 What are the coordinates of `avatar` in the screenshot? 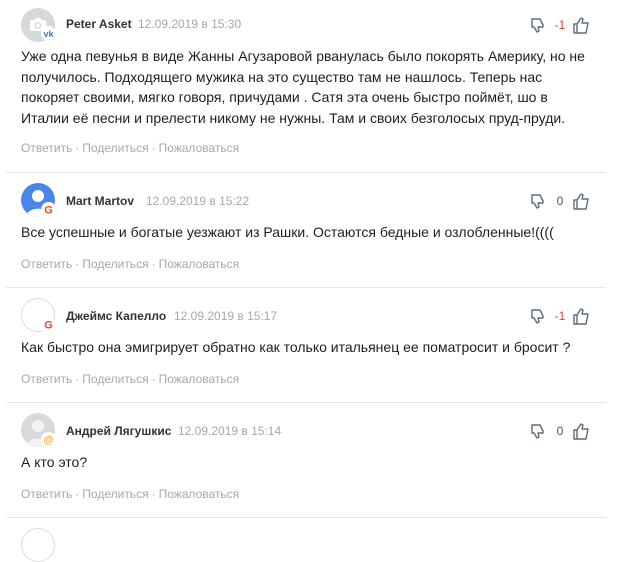 It's located at (38, 545).